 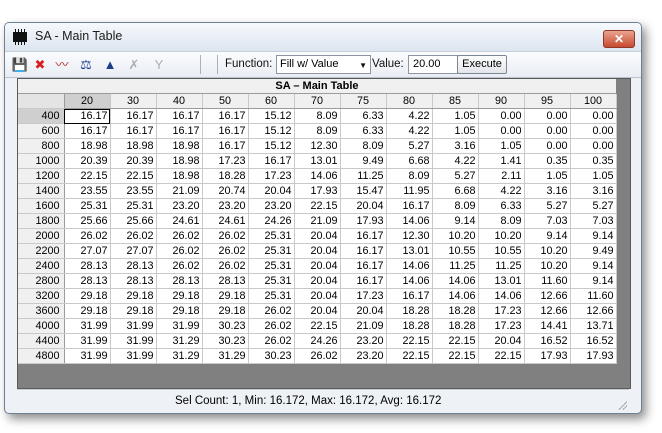 I want to click on table-cell: 7.03, so click(x=547, y=221).